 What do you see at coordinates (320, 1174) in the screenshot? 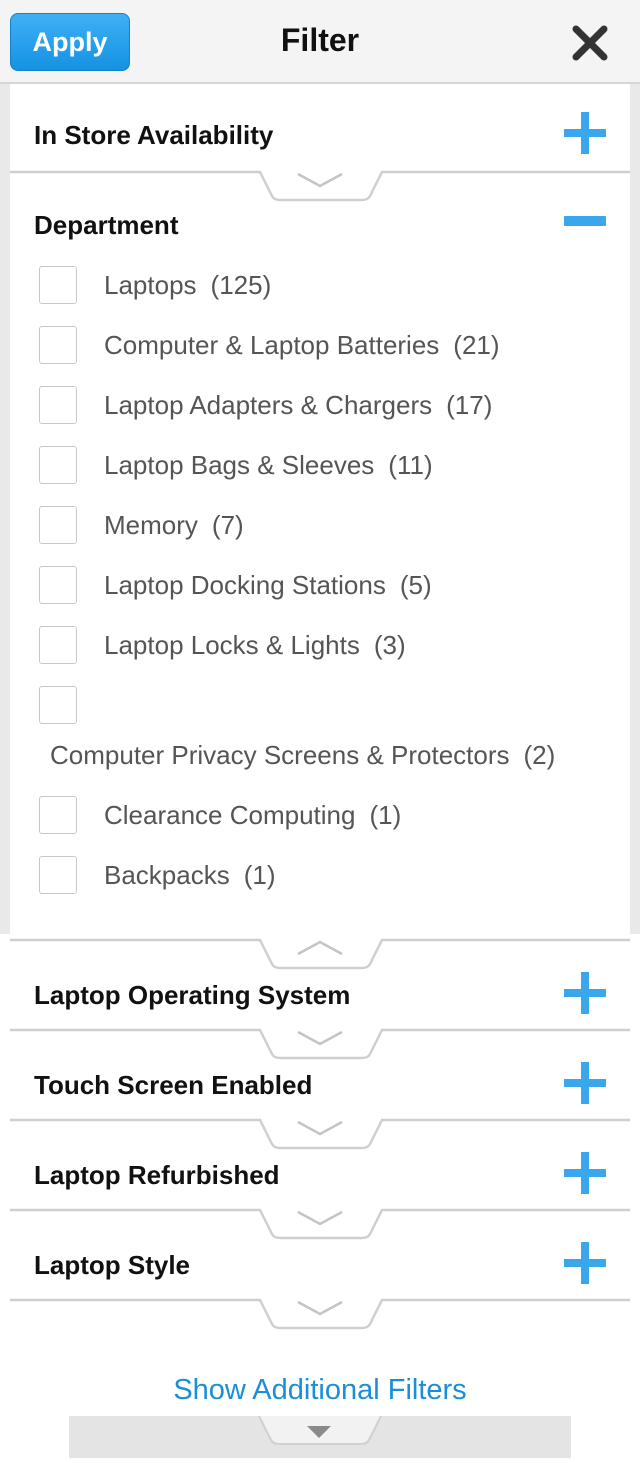
I see `section-laptop-refurbished: Laptop Refurbished` at bounding box center [320, 1174].